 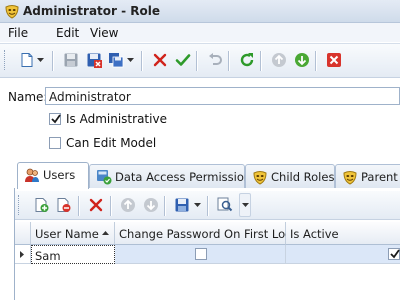 What do you see at coordinates (73, 254) in the screenshot?
I see `cell-user-name: Sam` at bounding box center [73, 254].